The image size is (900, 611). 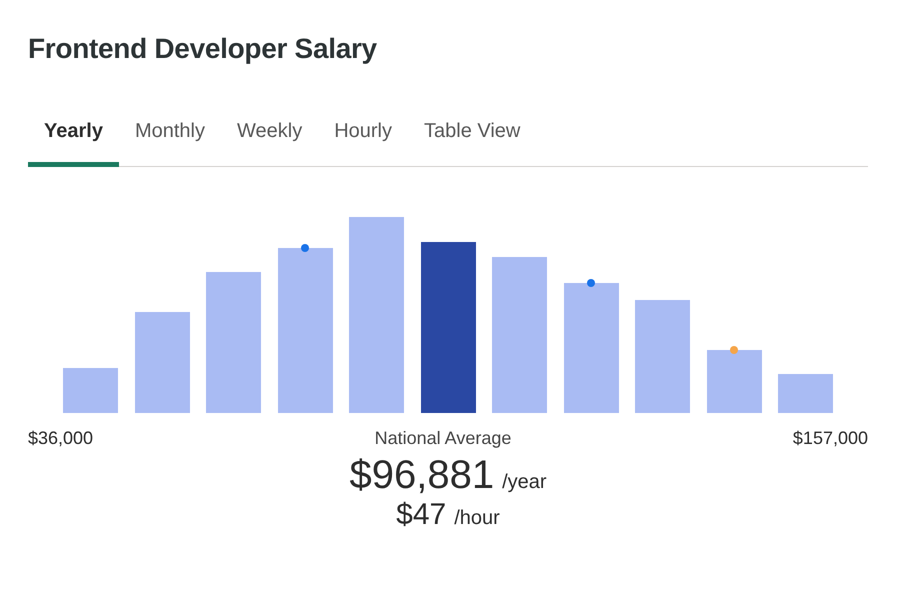 I want to click on period-tab: Hourly, so click(x=363, y=135).